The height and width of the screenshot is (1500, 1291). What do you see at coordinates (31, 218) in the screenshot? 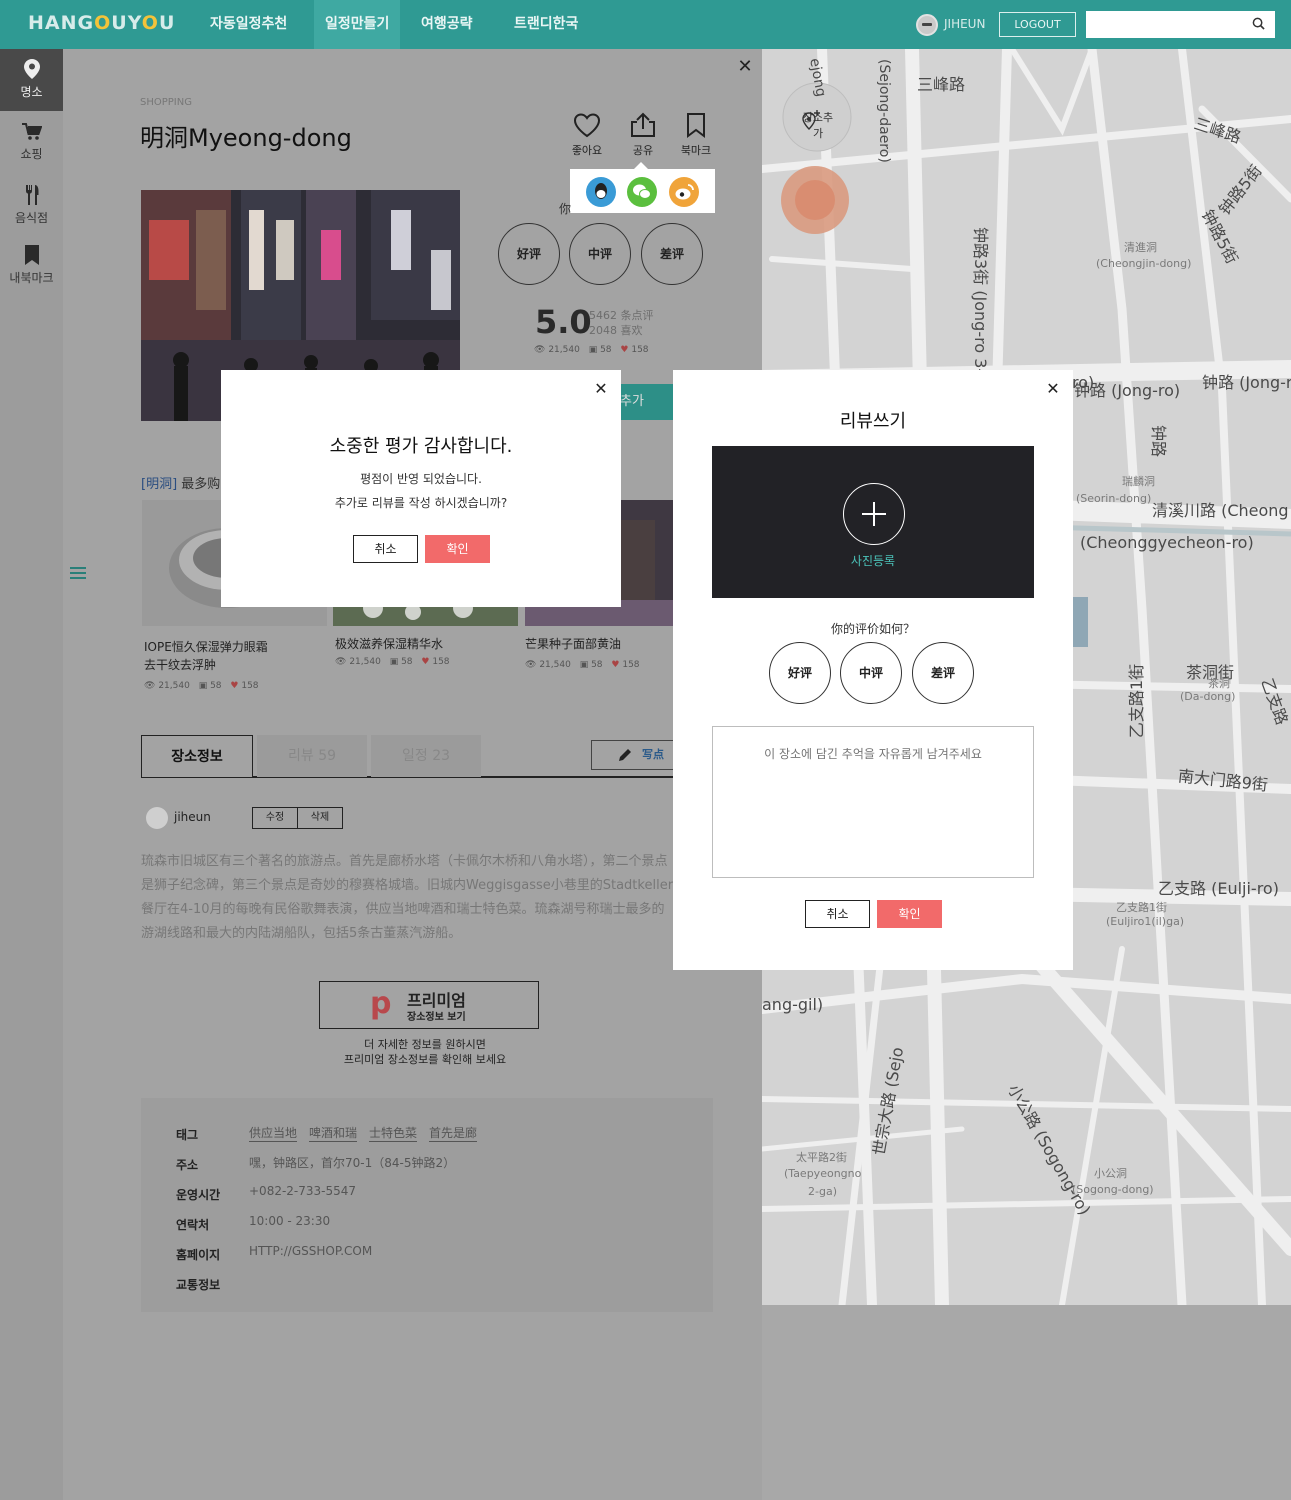
I see `sidebar-item-label: 음식점` at bounding box center [31, 218].